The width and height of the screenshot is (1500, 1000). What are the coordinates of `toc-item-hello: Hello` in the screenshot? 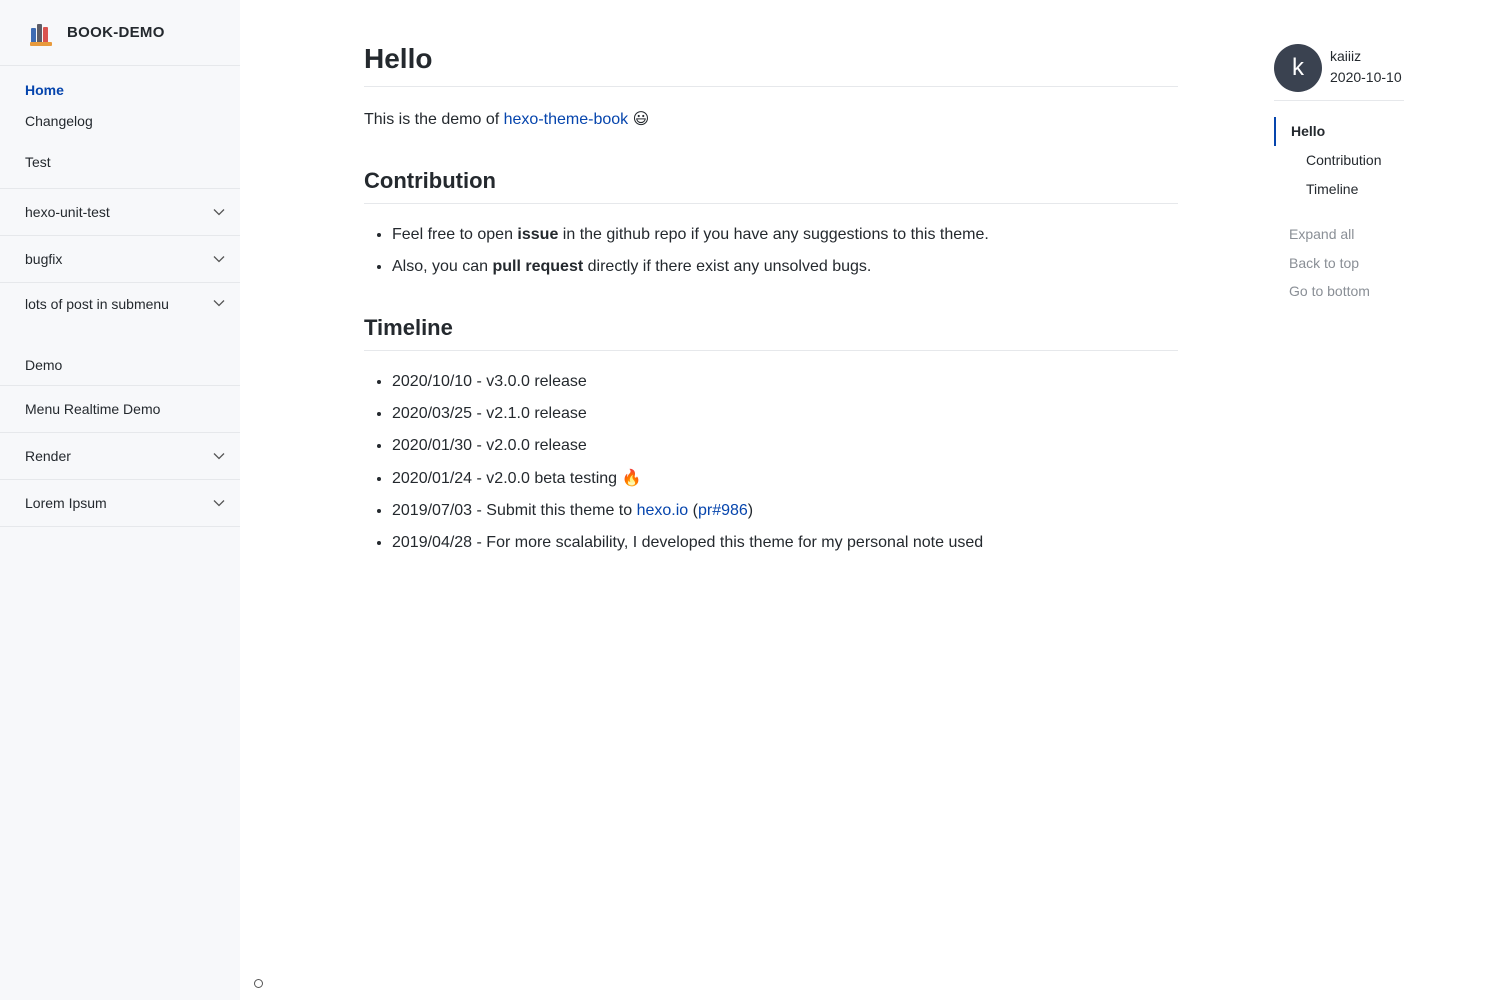 It's located at (1339, 131).